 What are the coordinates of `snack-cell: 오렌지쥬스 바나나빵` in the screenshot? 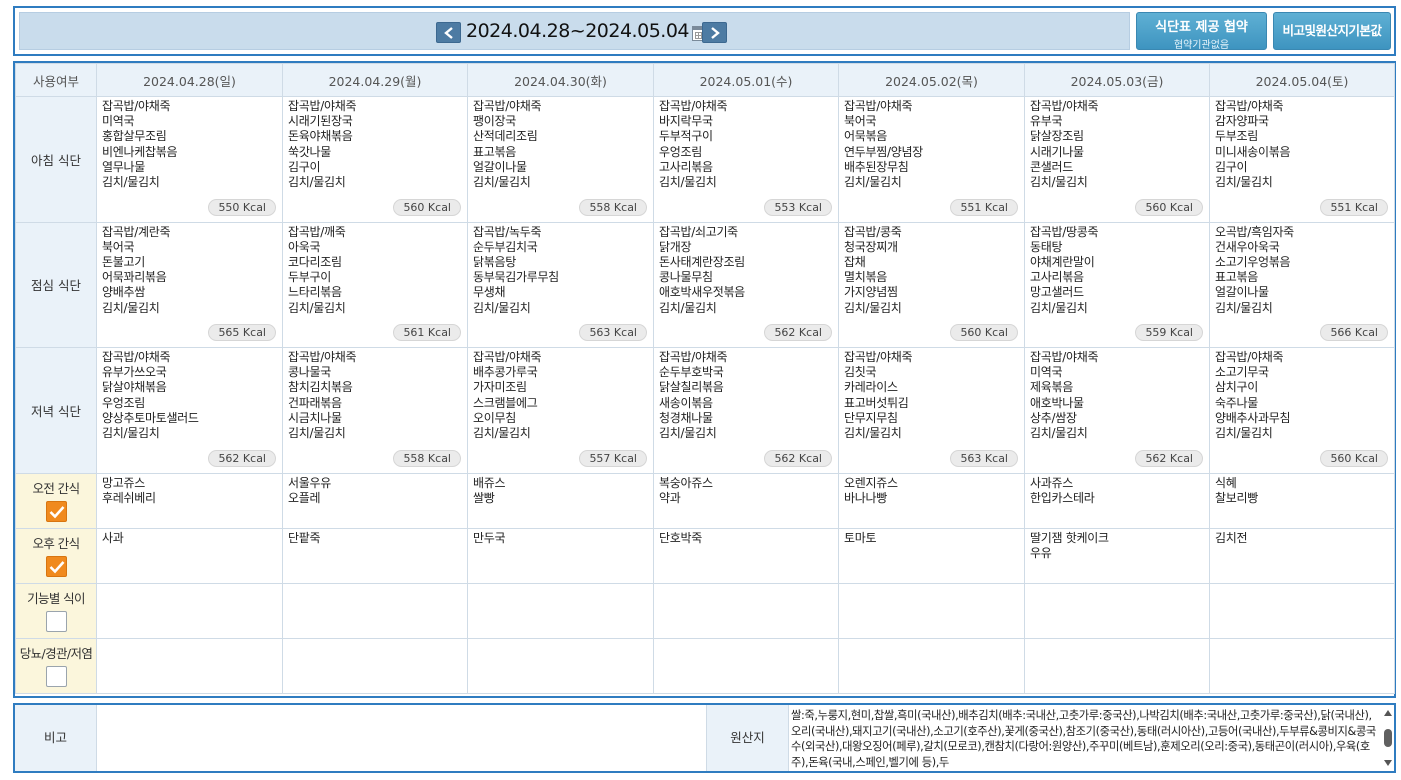 It's located at (931, 500).